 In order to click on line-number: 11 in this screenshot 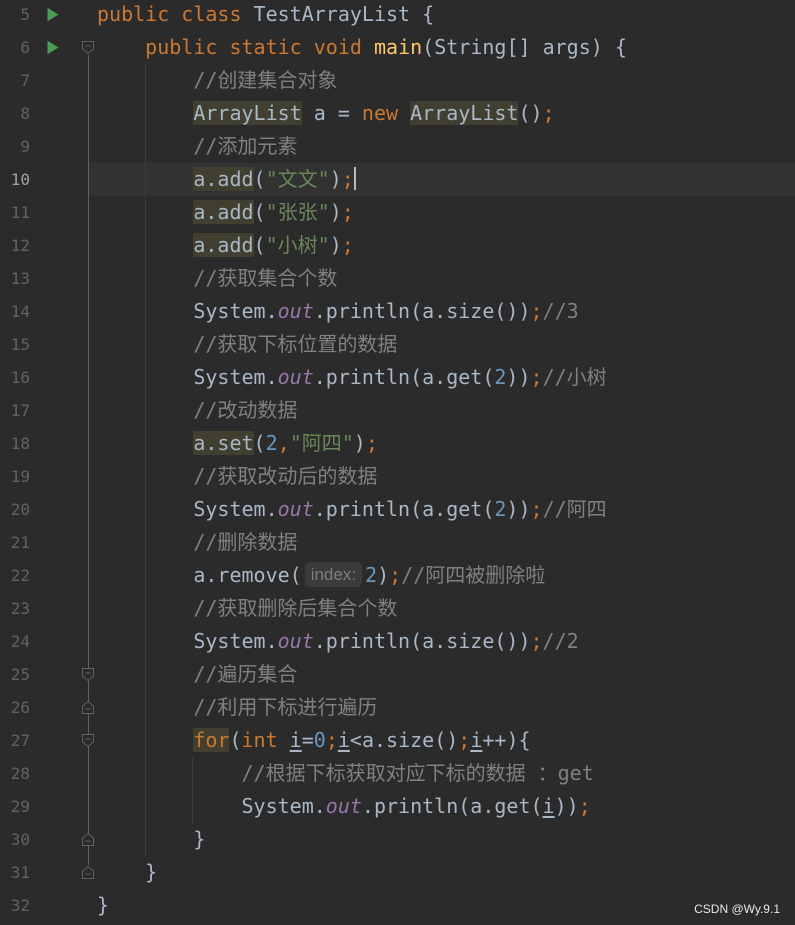, I will do `click(15, 212)`.